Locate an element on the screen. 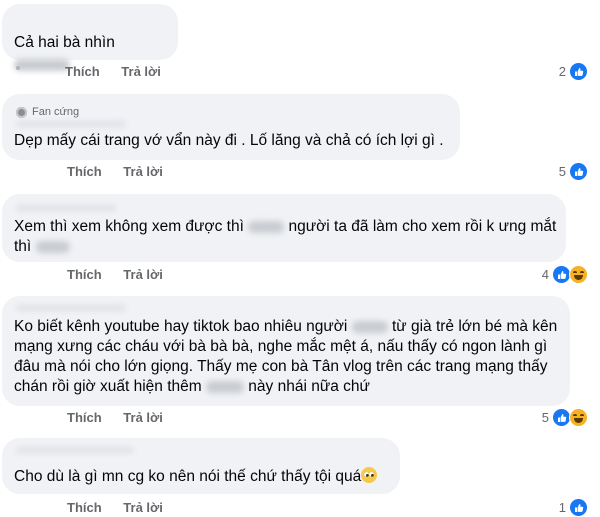 The image size is (600, 517). reaction-summary: 1 is located at coordinates (573, 507).